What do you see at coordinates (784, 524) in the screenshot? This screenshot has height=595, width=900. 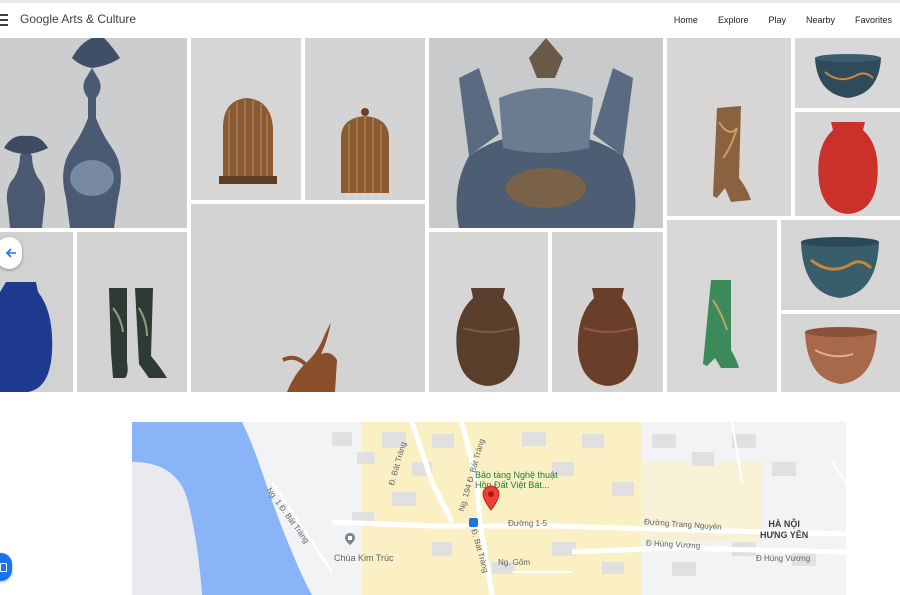 I see `region-label-hanoi: HÀ NỘI` at bounding box center [784, 524].